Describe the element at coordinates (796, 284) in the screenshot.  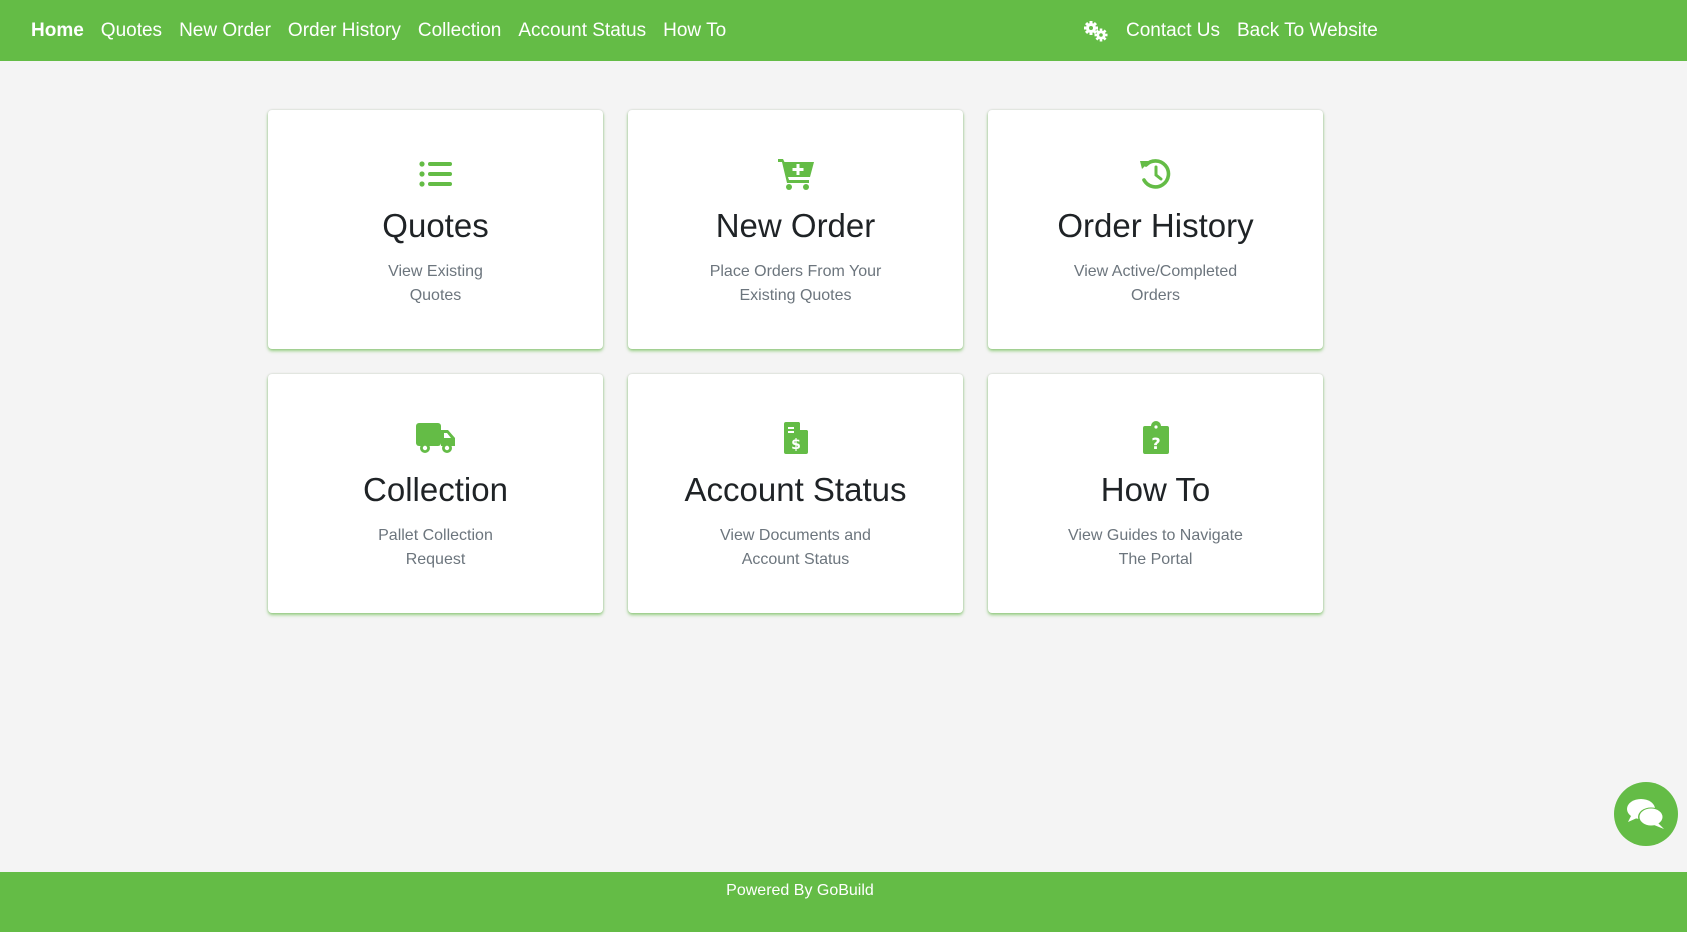
I see `card-description: Place Orders From Your Existing Quotes` at that location.